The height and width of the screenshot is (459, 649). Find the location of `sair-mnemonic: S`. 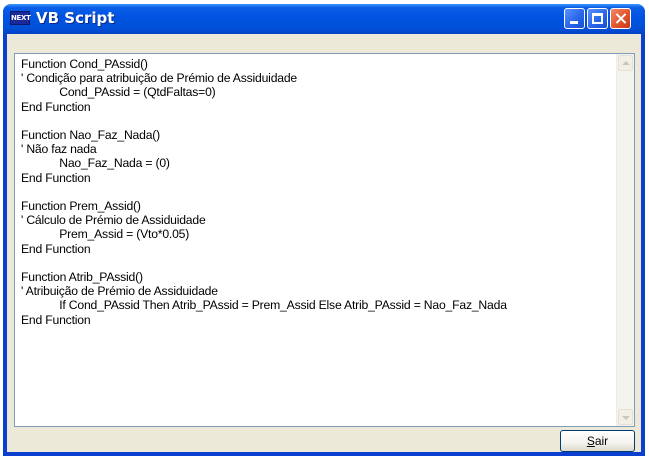

sair-mnemonic: S is located at coordinates (590, 441).